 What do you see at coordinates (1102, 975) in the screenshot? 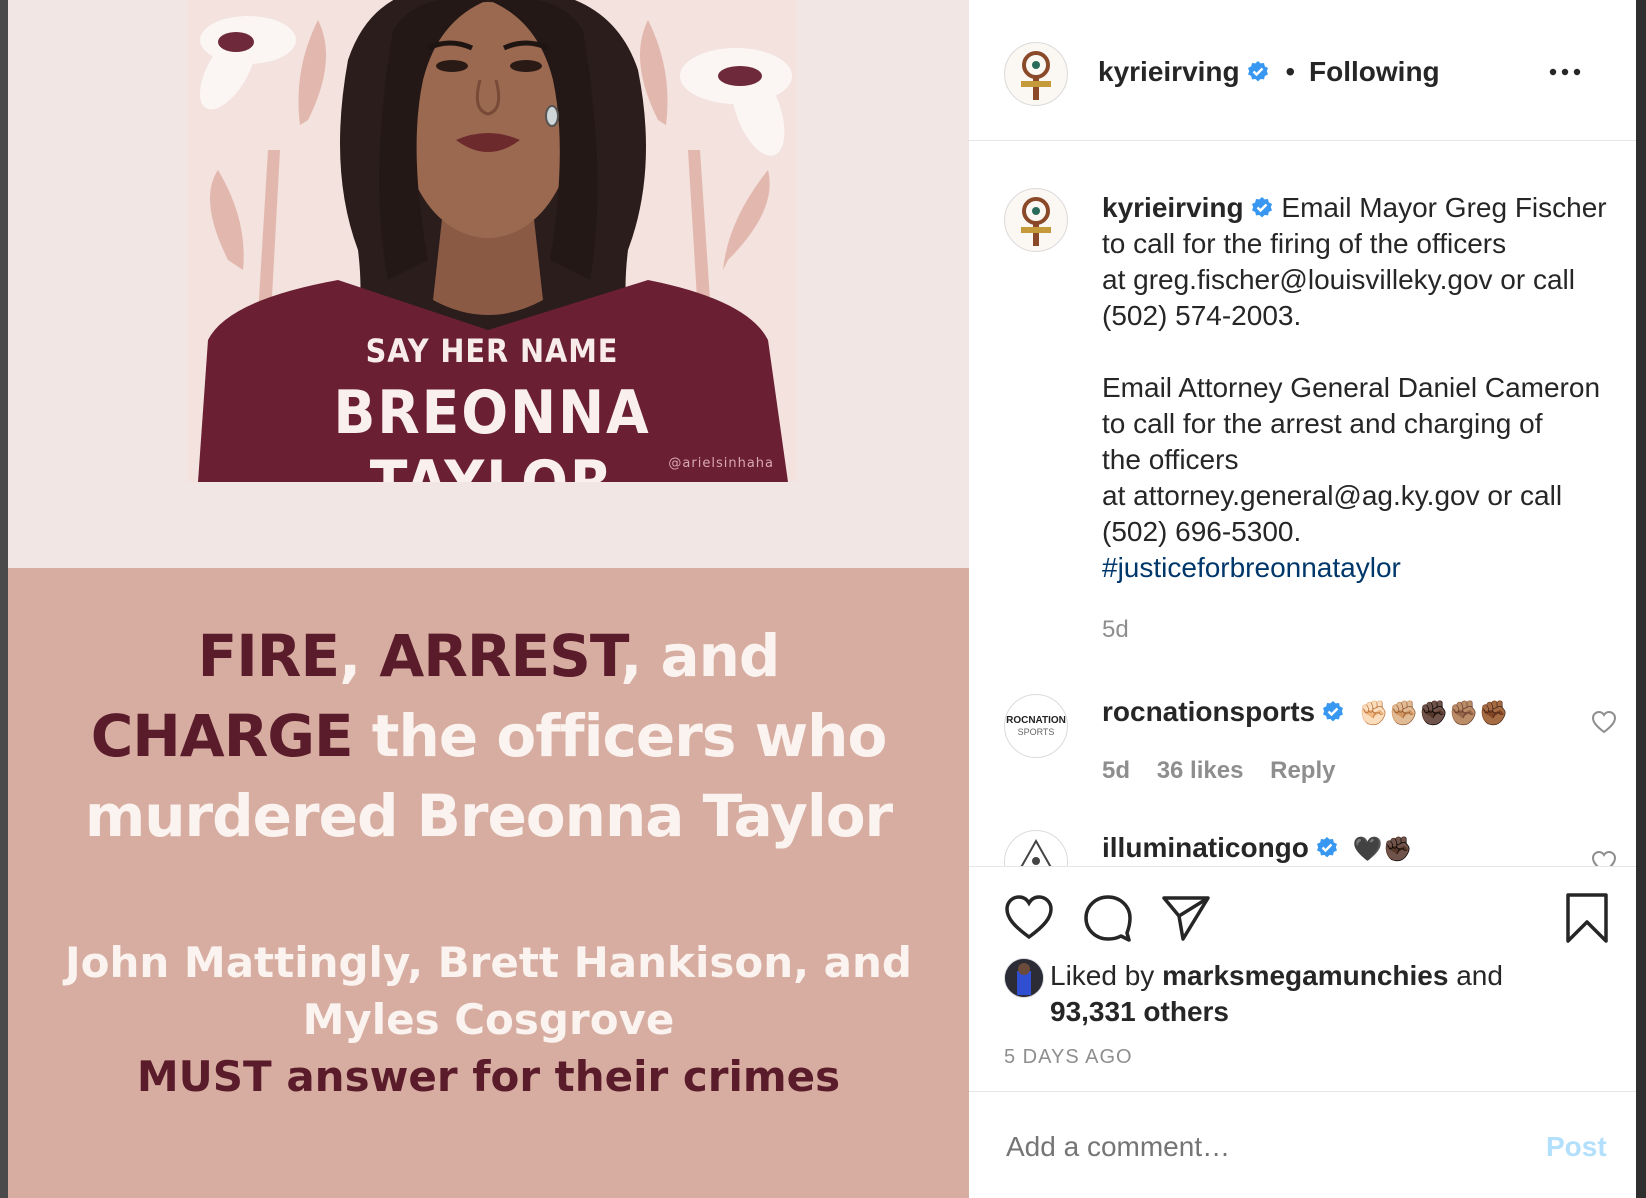
I see `liked-by-prefix: Liked by` at bounding box center [1102, 975].